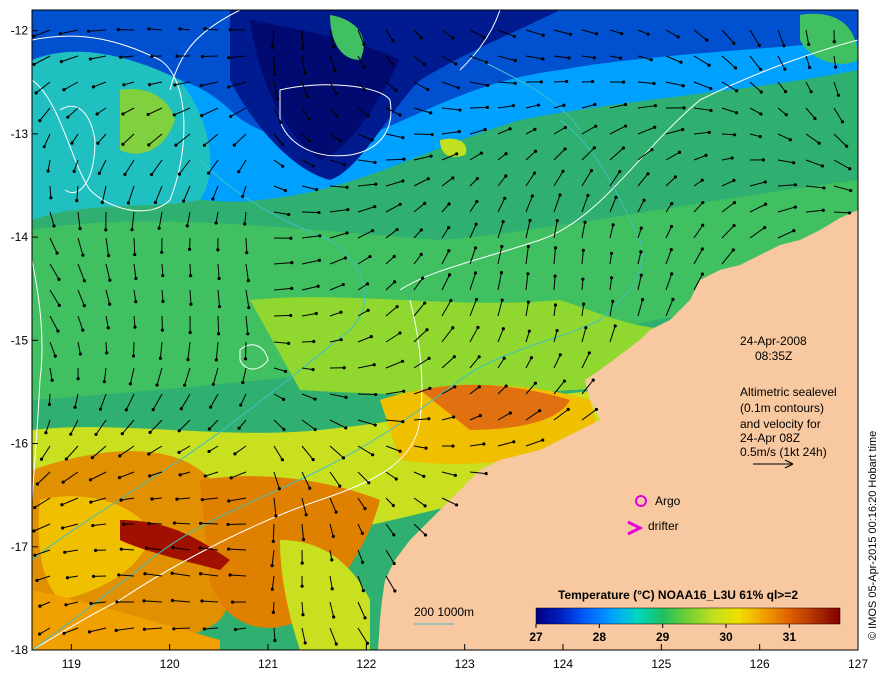  Describe the element at coordinates (663, 637) in the screenshot. I see `colorbar-tick-label: 29` at that location.